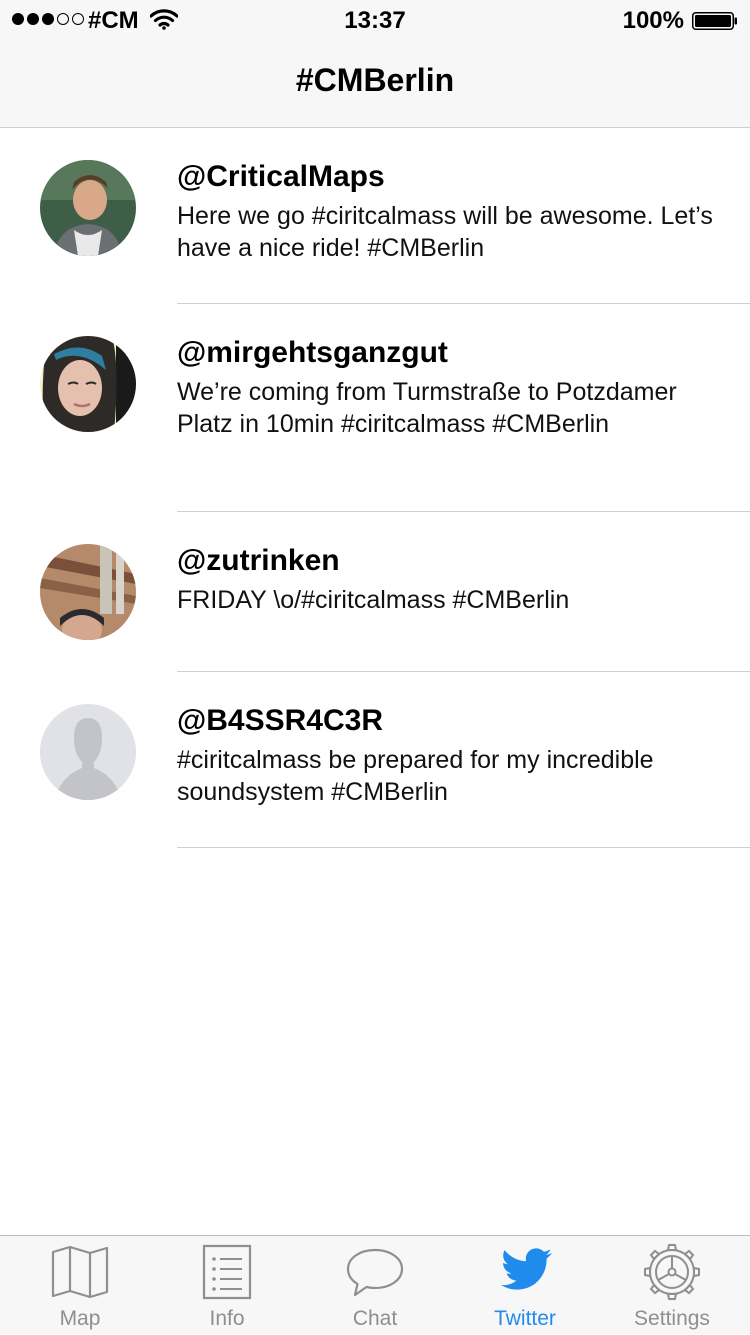 The image size is (750, 1335). What do you see at coordinates (672, 1318) in the screenshot?
I see `tab-label: Settings` at bounding box center [672, 1318].